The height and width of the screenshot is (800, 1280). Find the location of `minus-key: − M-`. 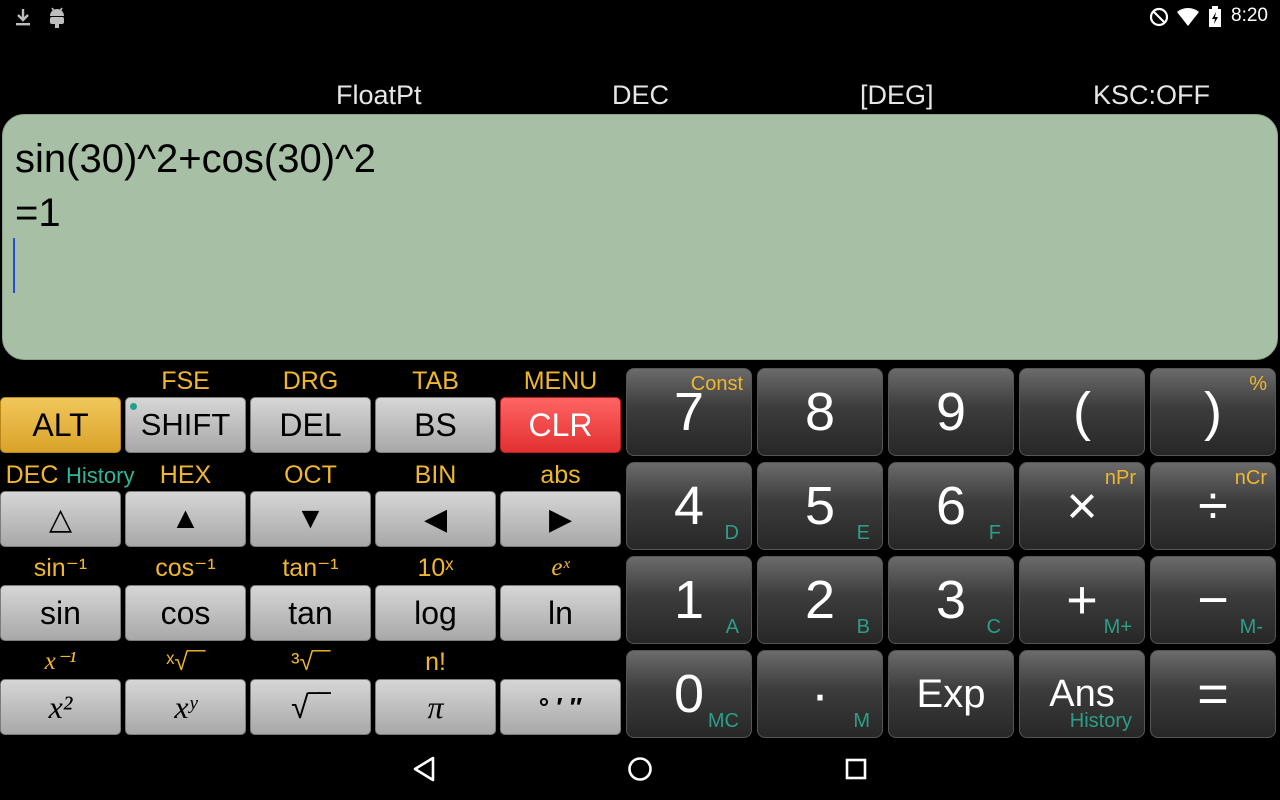

minus-key: − M- is located at coordinates (1213, 600).